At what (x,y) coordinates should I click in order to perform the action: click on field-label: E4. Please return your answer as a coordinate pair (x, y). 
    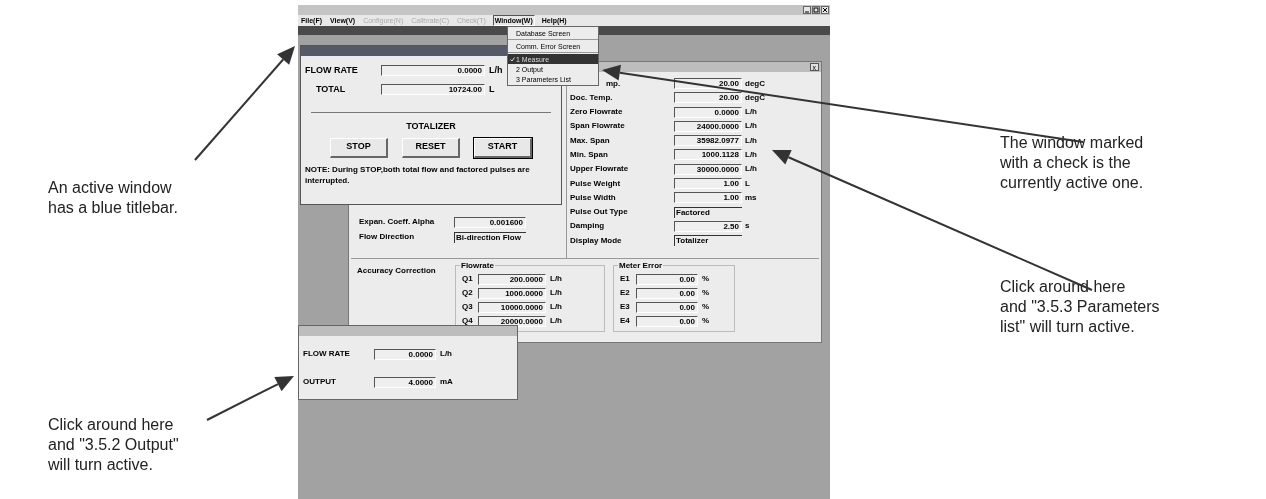
    Looking at the image, I should click on (625, 321).